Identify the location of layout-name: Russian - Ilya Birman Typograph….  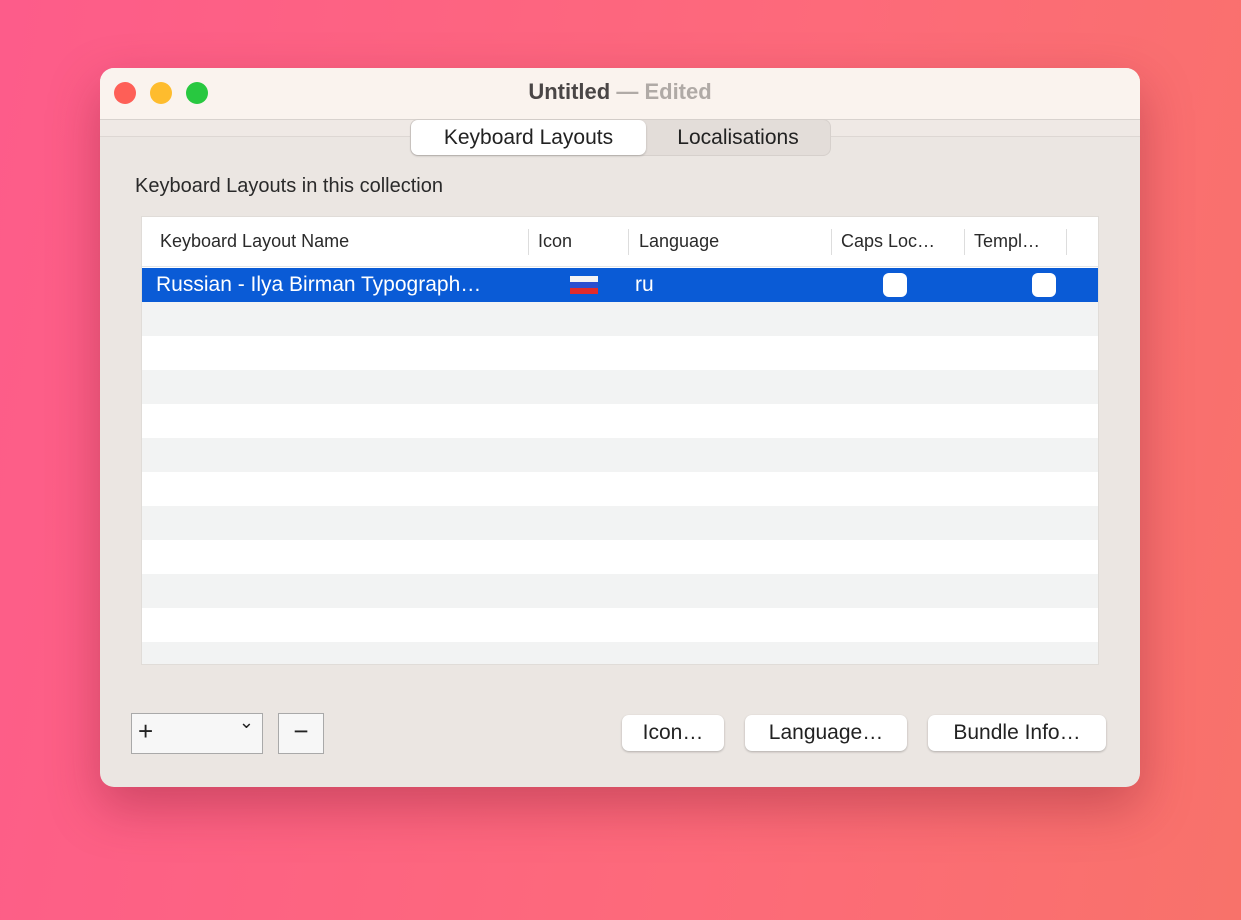
(319, 284).